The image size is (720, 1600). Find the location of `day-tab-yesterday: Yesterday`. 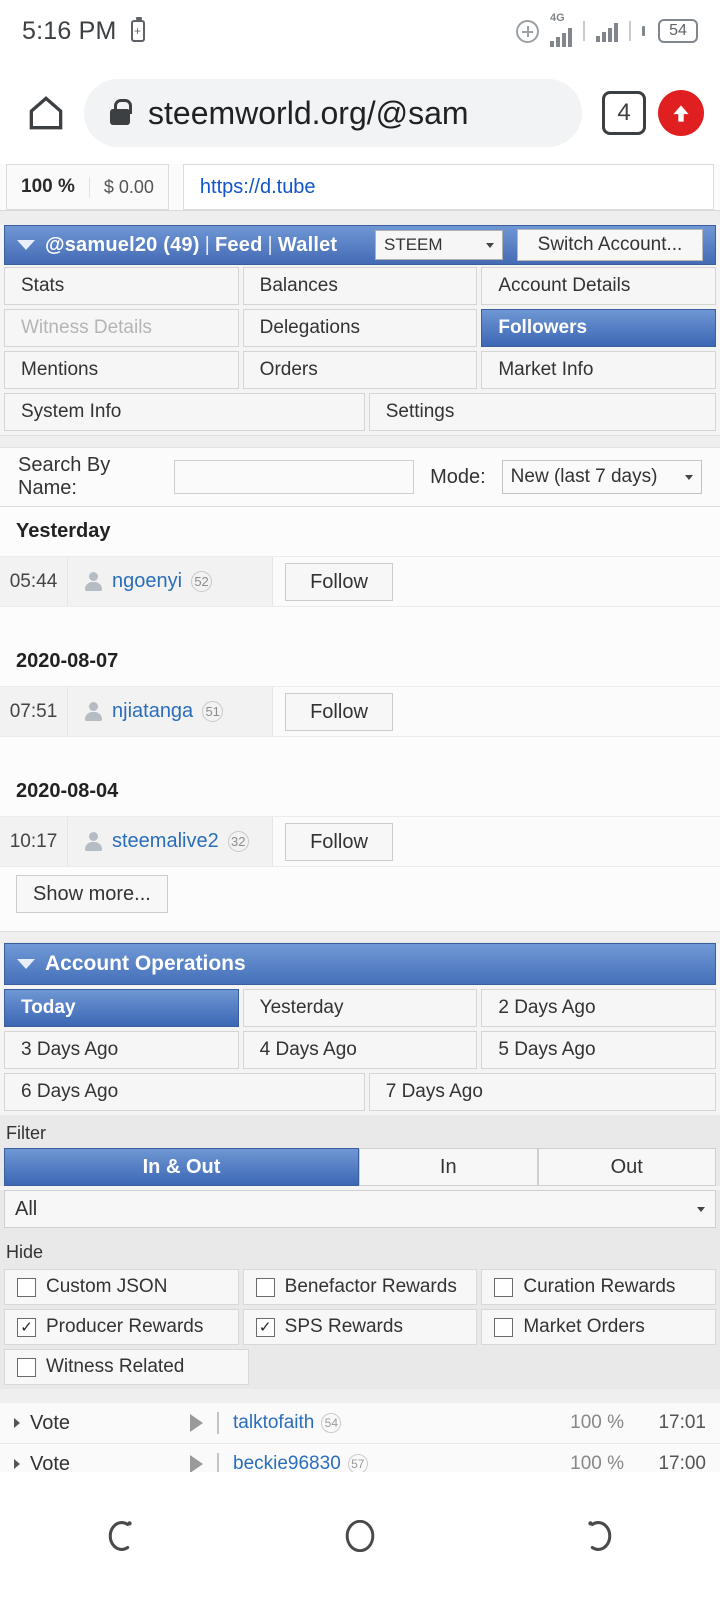

day-tab-yesterday: Yesterday is located at coordinates (360, 1008).